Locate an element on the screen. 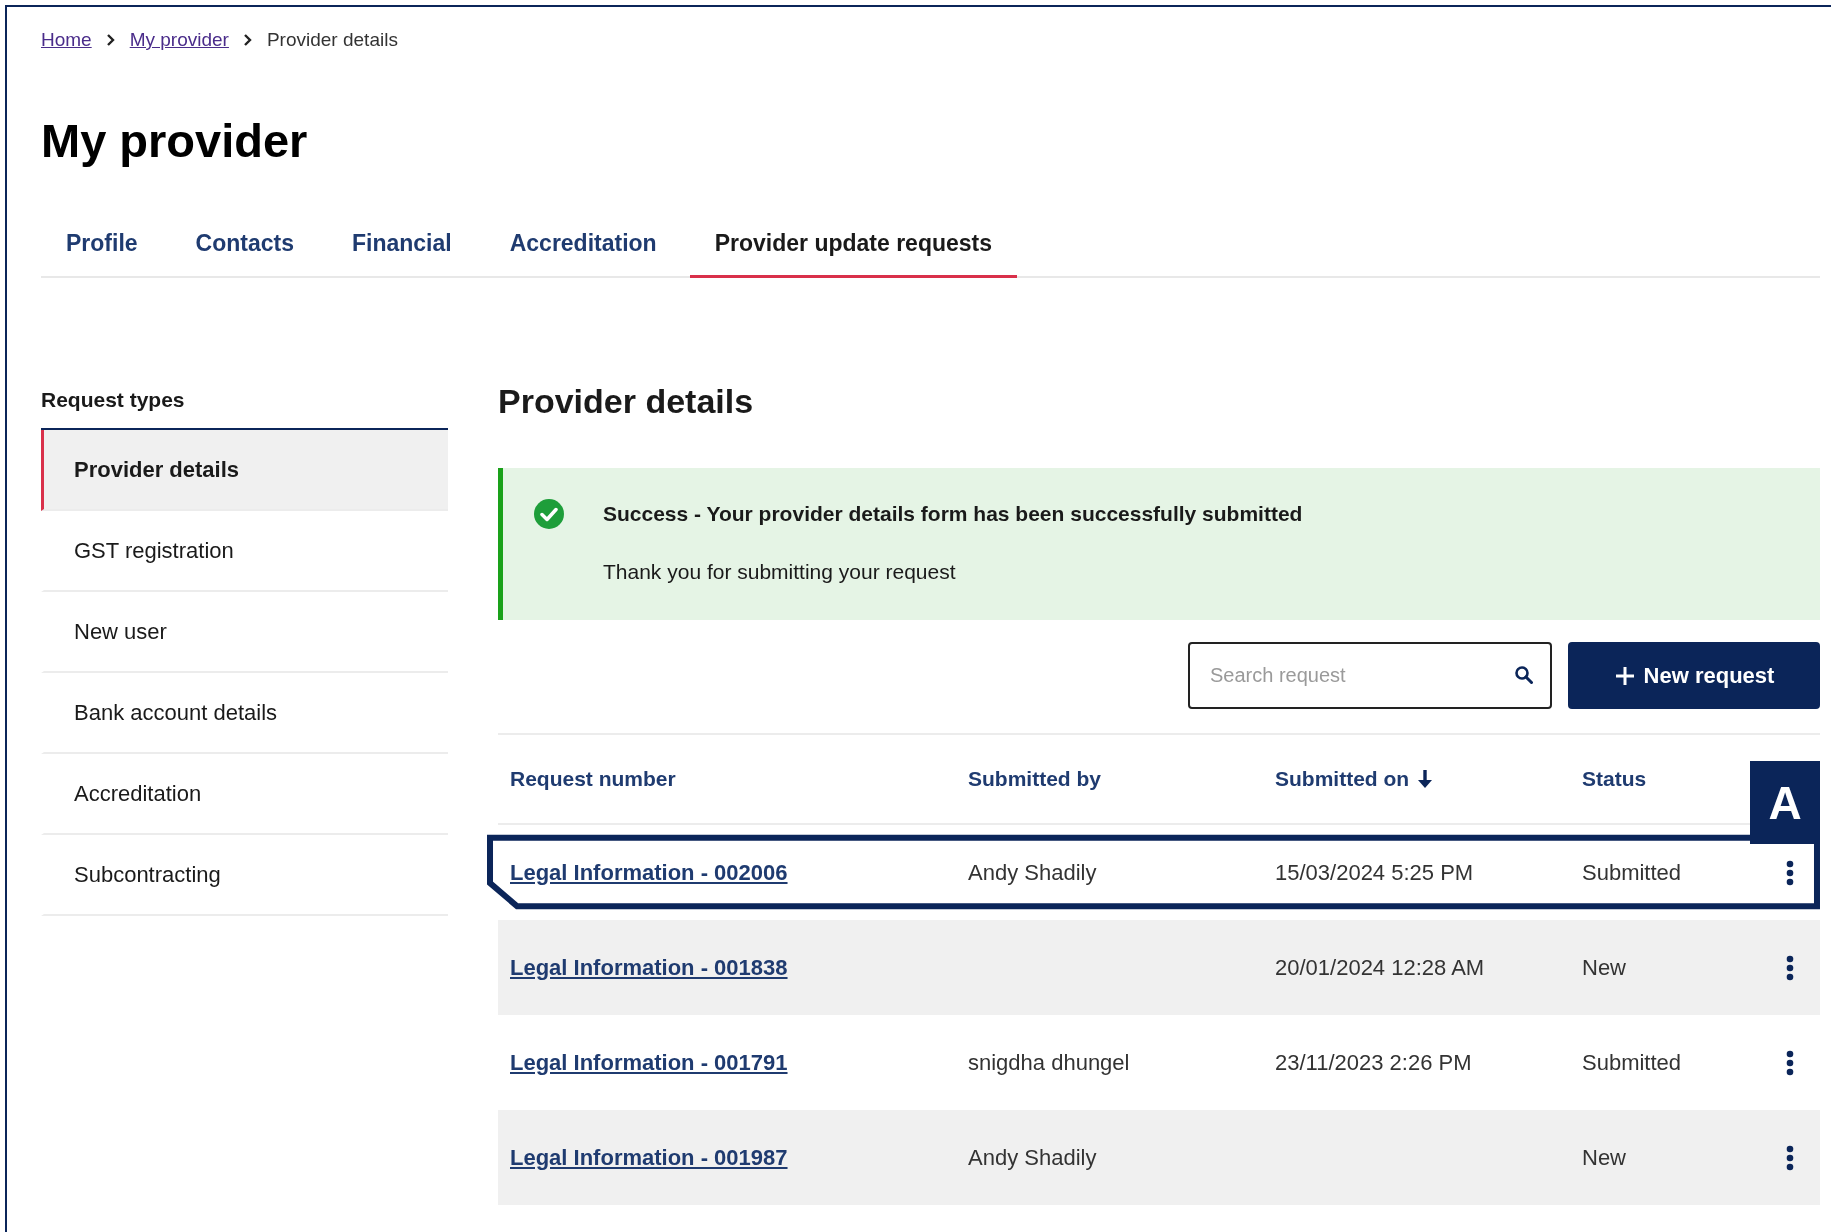 Image resolution: width=1831 pixels, height=1232 pixels. search-icon is located at coordinates (1524, 675).